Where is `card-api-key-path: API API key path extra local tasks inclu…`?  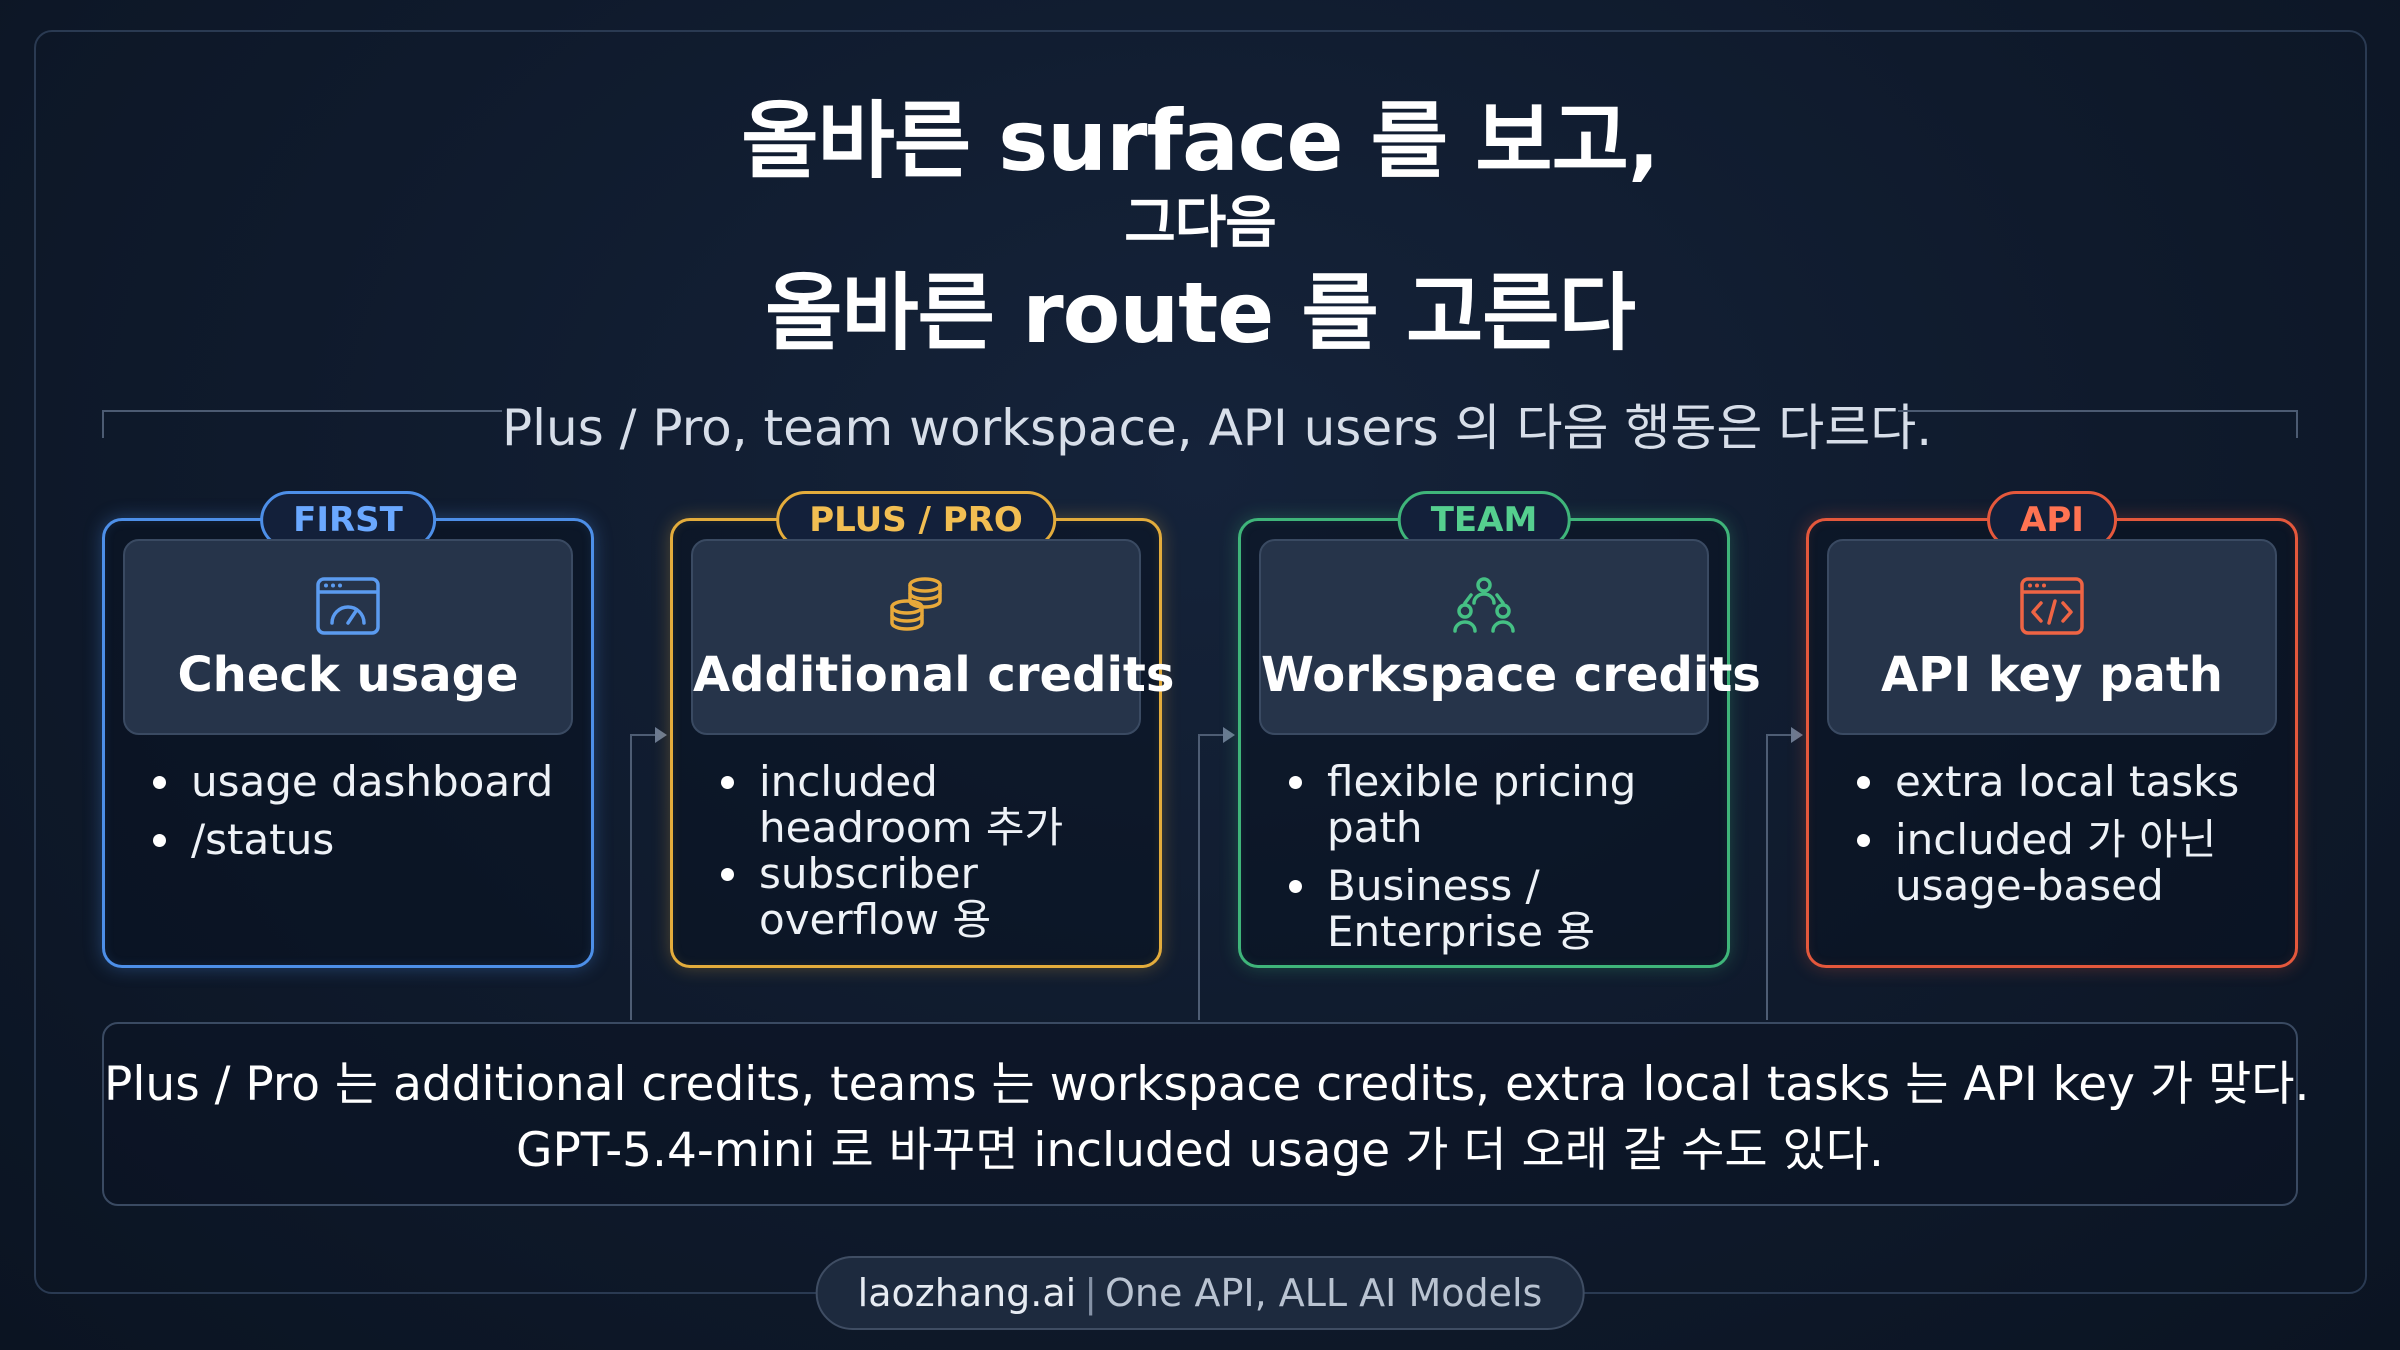
card-api-key-path: API API key path extra local tasks inclu… is located at coordinates (2052, 729).